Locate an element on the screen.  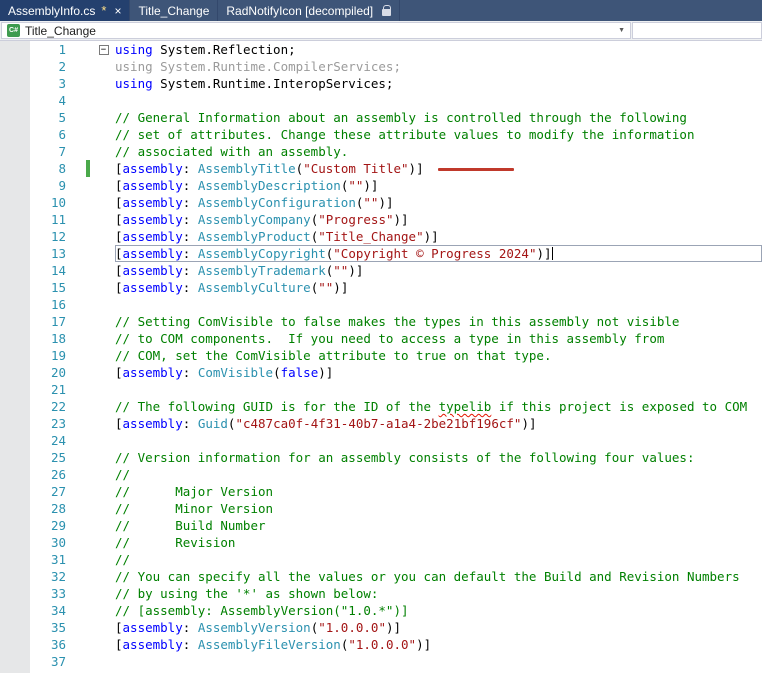
line-number: 11 is located at coordinates (35, 219).